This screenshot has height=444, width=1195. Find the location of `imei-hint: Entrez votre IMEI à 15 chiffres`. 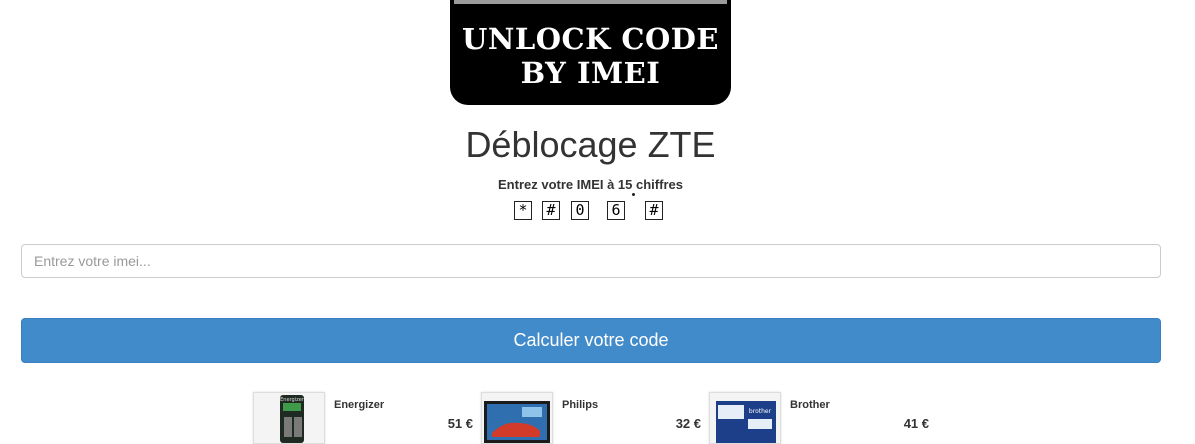

imei-hint: Entrez votre IMEI à 15 chiffres is located at coordinates (590, 184).